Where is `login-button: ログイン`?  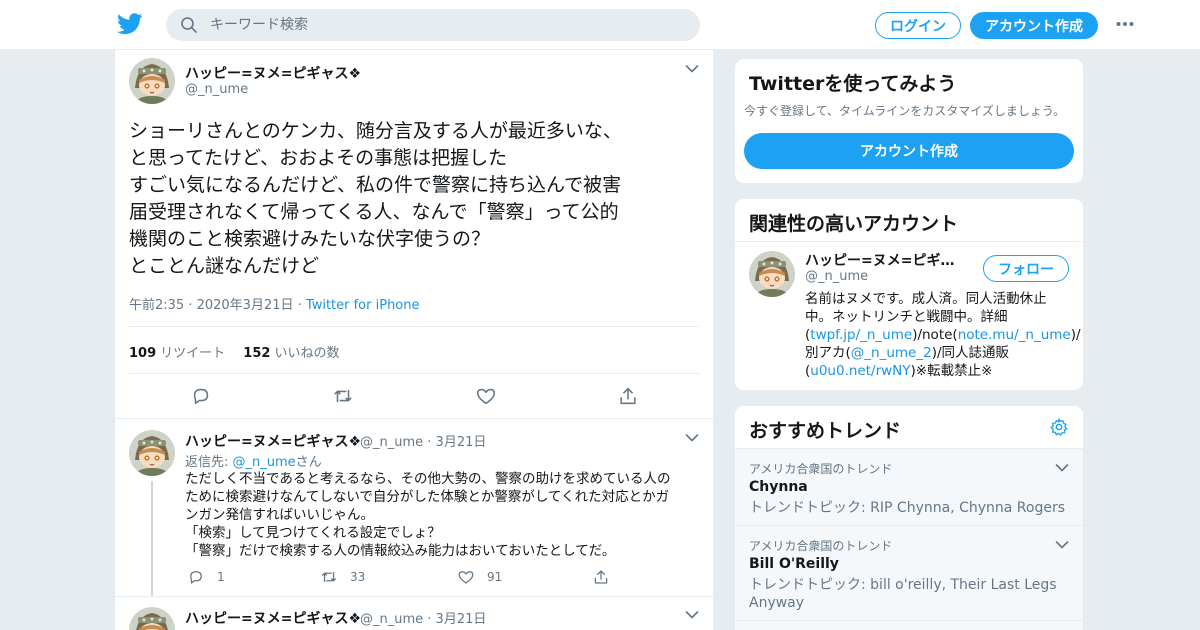 login-button: ログイン is located at coordinates (918, 25).